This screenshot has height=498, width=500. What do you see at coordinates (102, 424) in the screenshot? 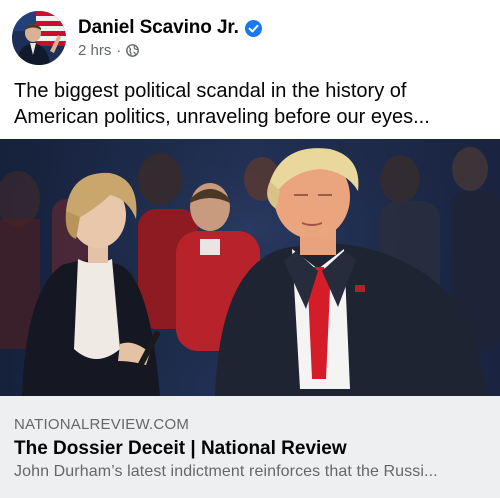
I see `link-domain: NATIONALREVIEW.COM` at bounding box center [102, 424].